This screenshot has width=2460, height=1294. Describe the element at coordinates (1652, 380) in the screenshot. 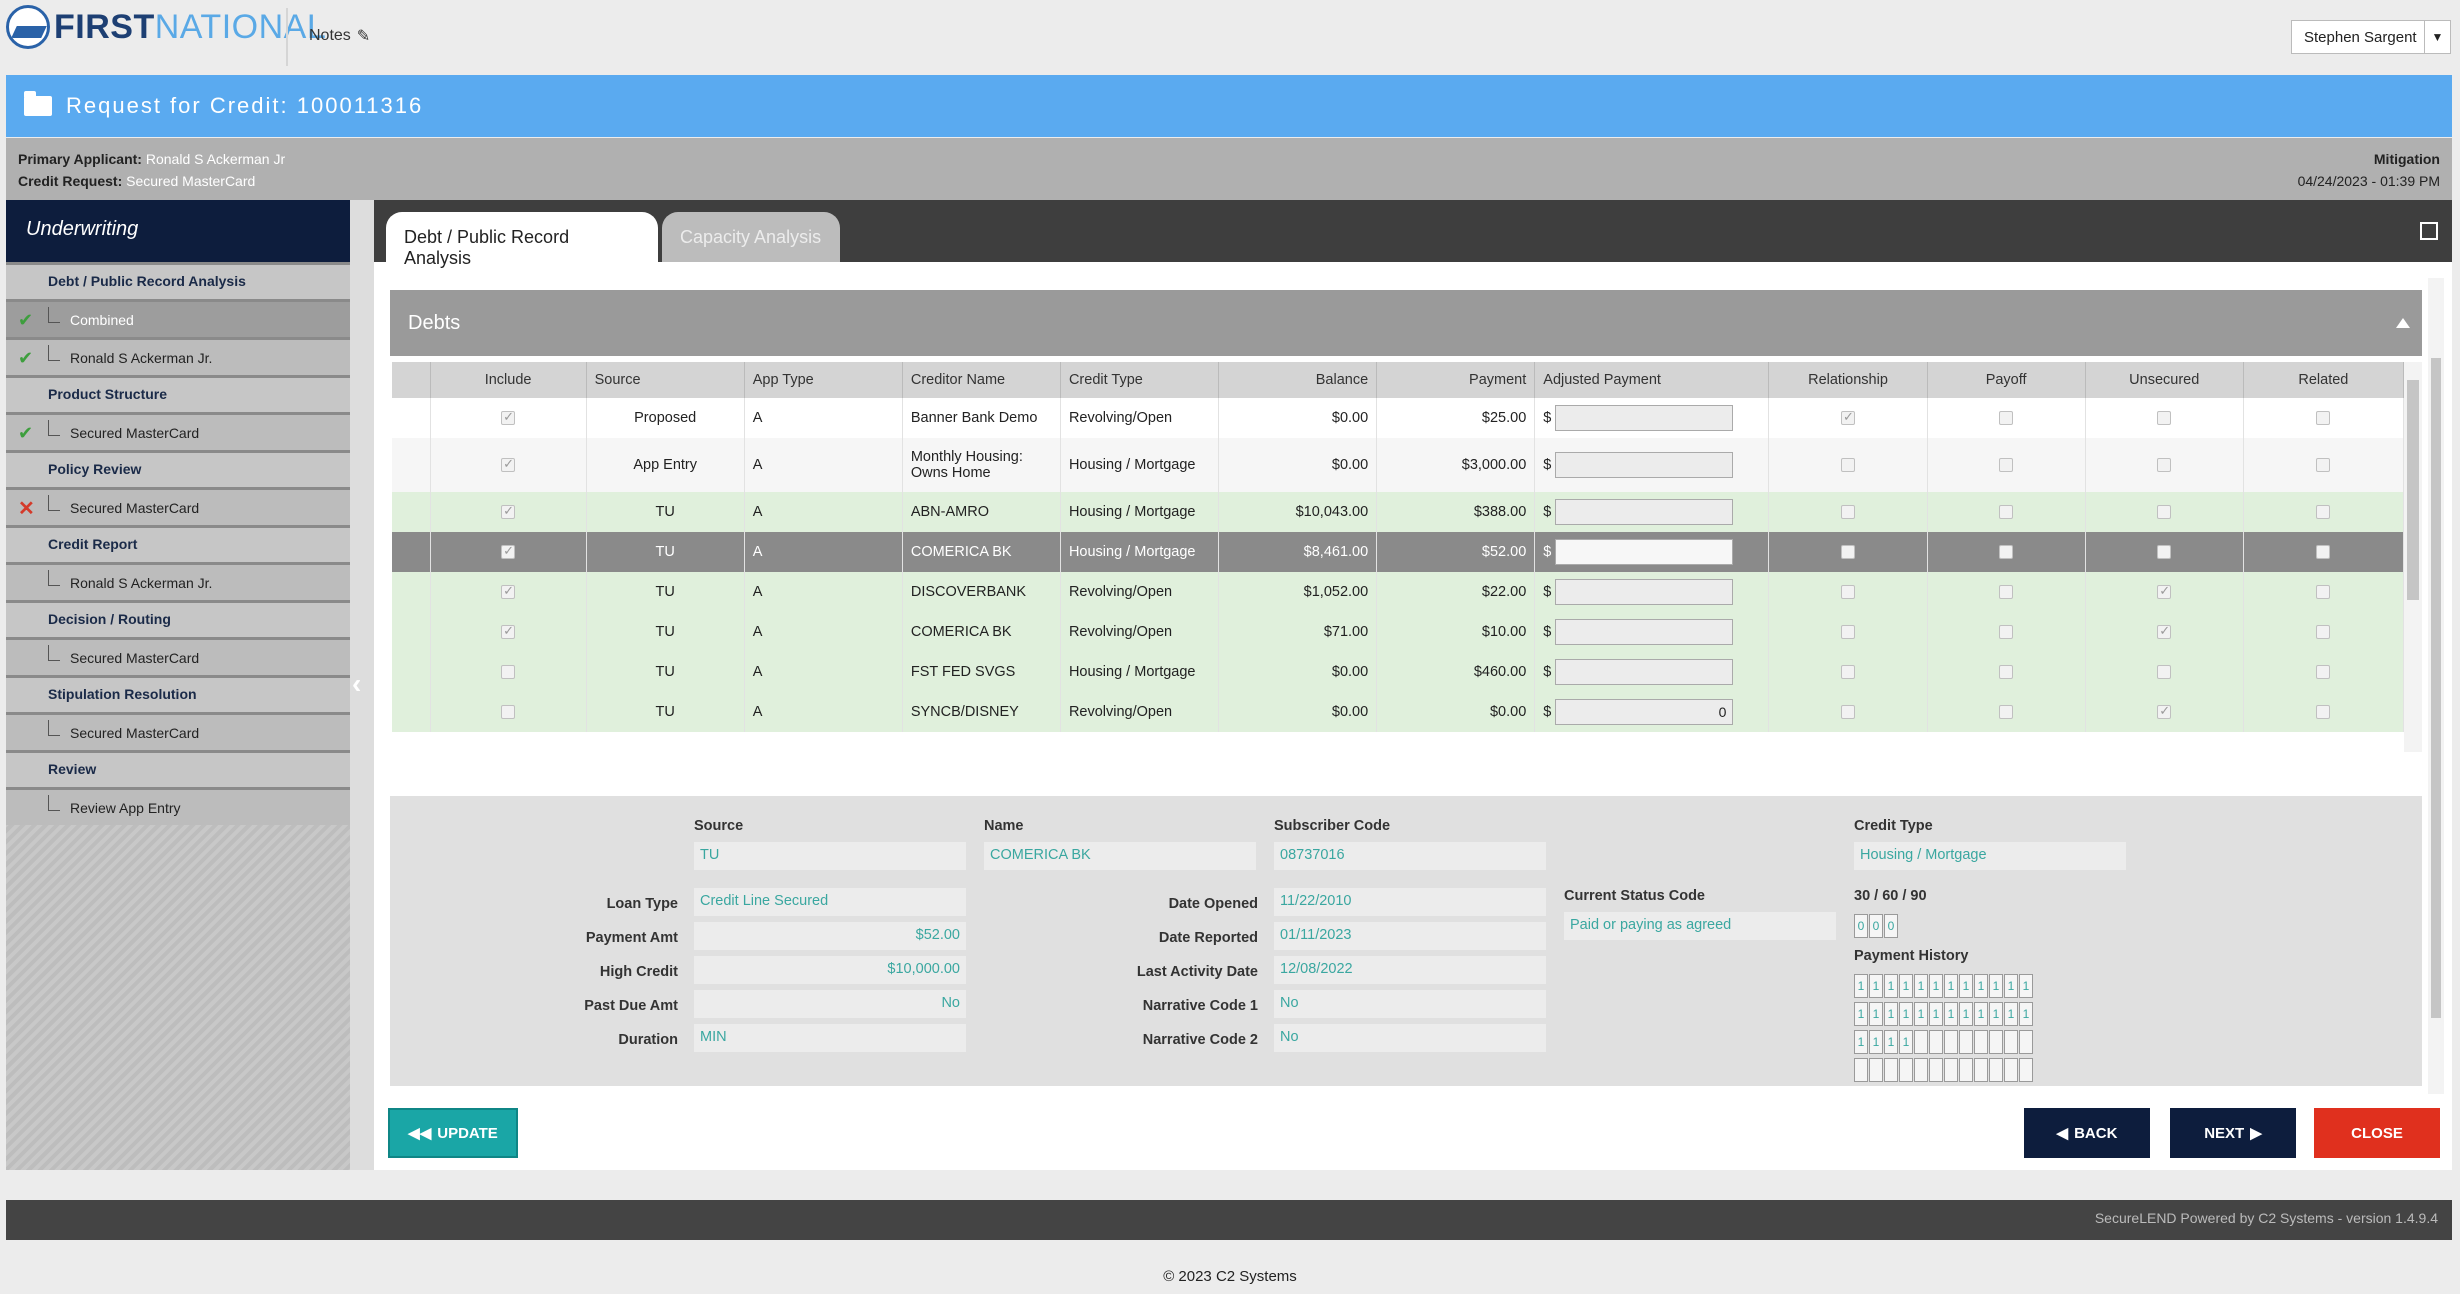

I see `column-header: Adjusted Payment` at that location.